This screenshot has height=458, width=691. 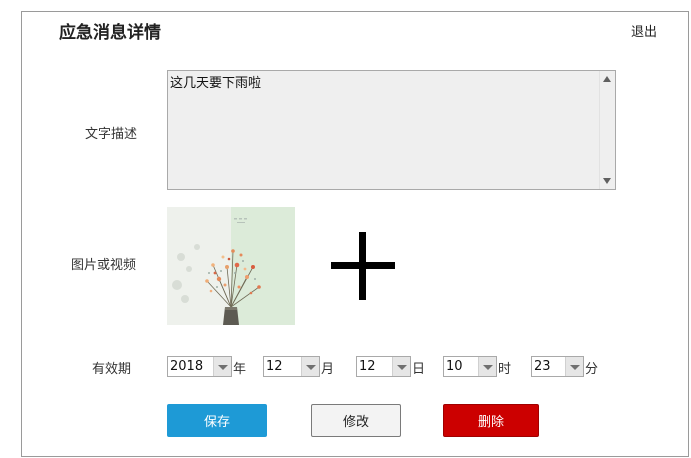 I want to click on plus-icon-stem, so click(x=362, y=266).